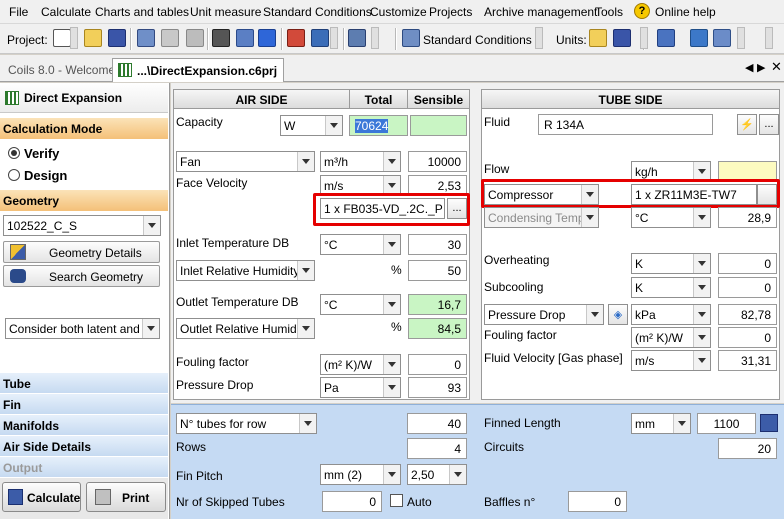  Describe the element at coordinates (437, 328) in the screenshot. I see `outlet-rh-field: 84,5` at that location.